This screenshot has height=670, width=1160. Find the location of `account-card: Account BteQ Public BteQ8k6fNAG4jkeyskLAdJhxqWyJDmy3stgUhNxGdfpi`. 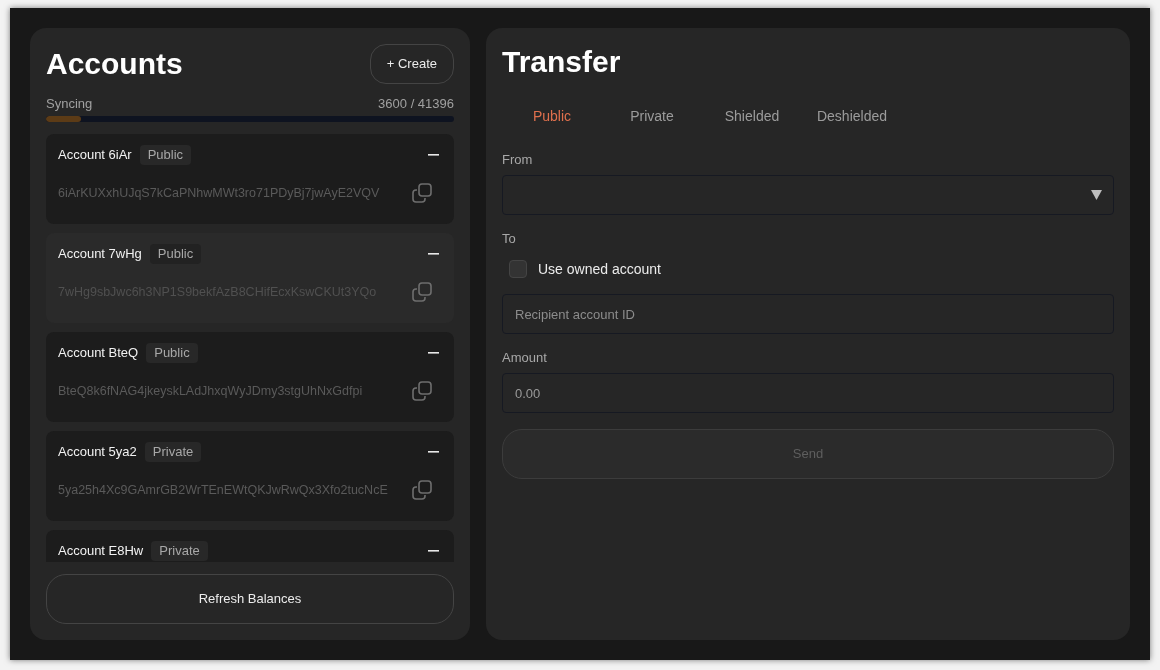

account-card: Account BteQ Public BteQ8k6fNAG4jkeyskLAdJhxqWyJDmy3stgUhNxGdfpi is located at coordinates (250, 377).